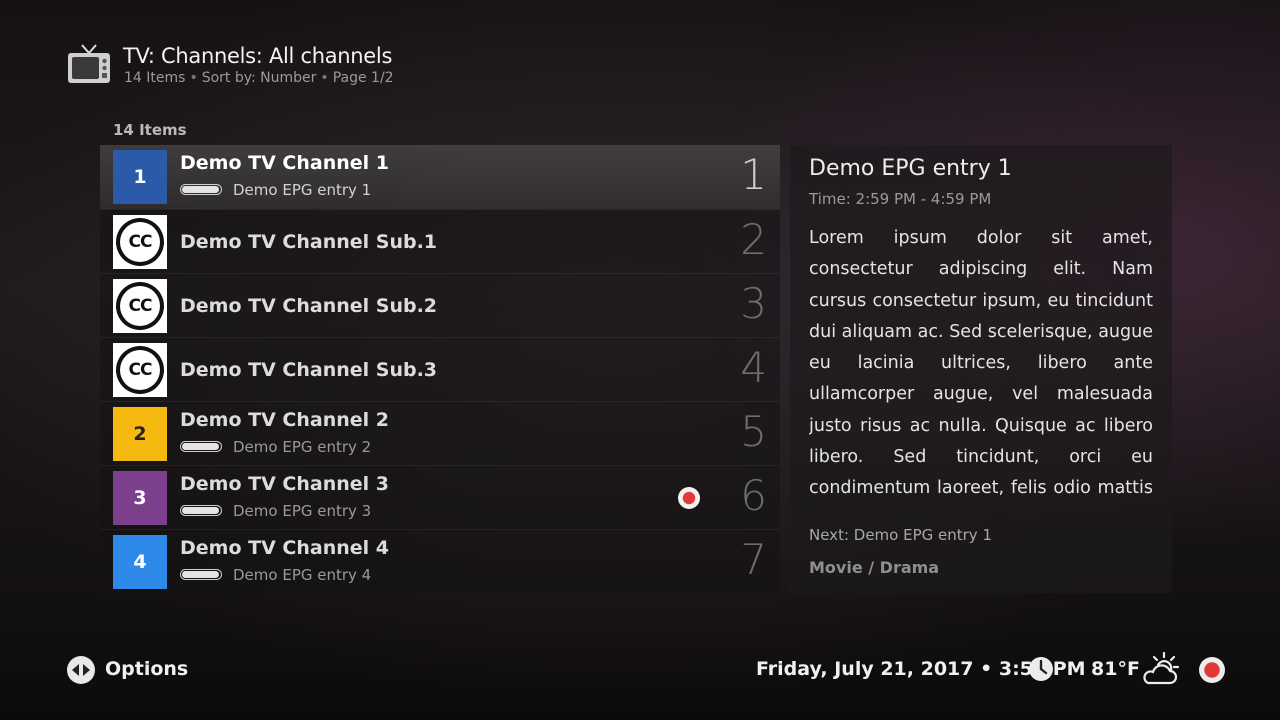 The image size is (1280, 720). Describe the element at coordinates (89, 65) in the screenshot. I see `tv-icon` at that location.